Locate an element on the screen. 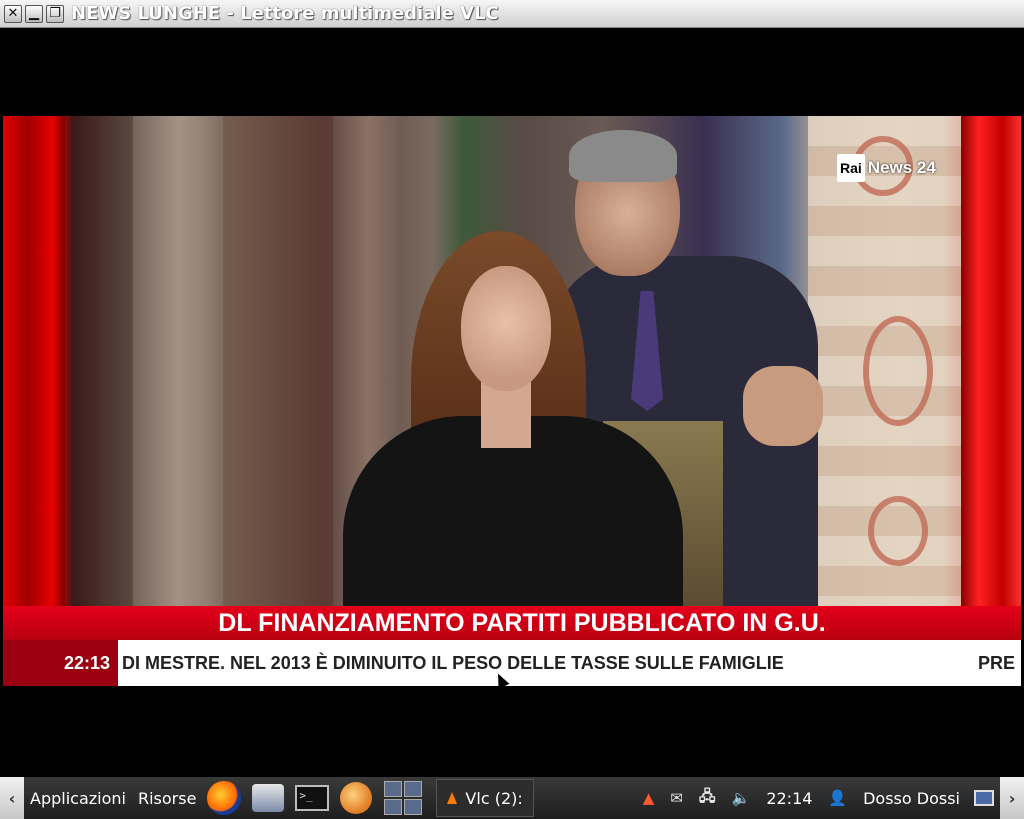 The width and height of the screenshot is (1024, 819). minimize-window-button: ▁ is located at coordinates (34, 13).